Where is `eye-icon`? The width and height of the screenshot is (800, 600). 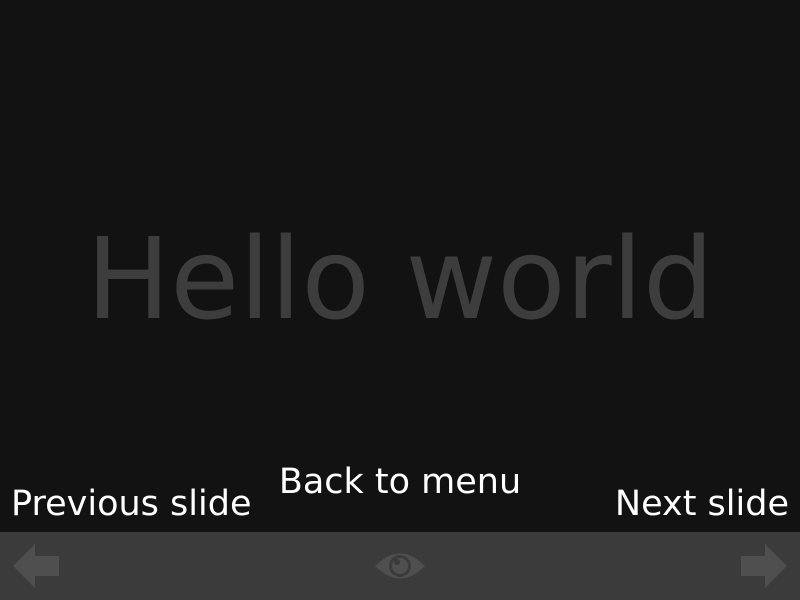
eye-icon is located at coordinates (400, 566).